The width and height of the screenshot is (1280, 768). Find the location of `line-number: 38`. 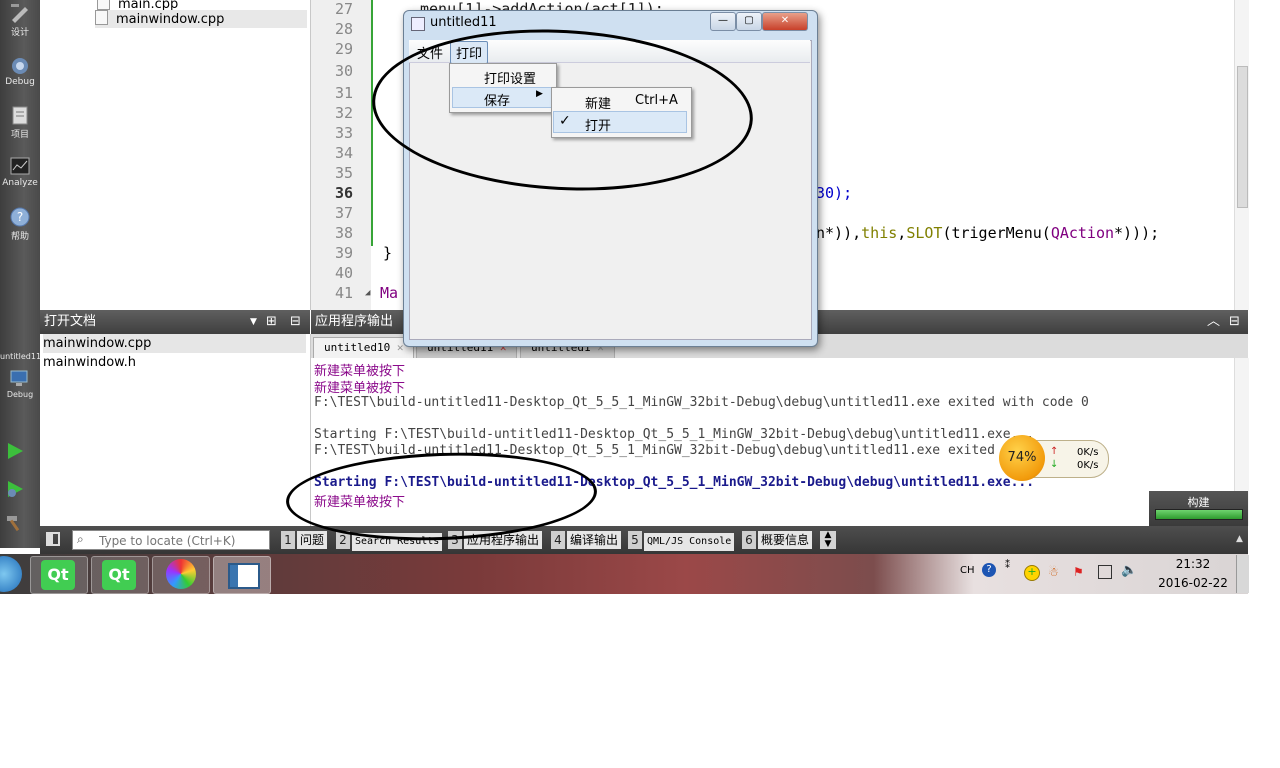

line-number: 38 is located at coordinates (343, 233).